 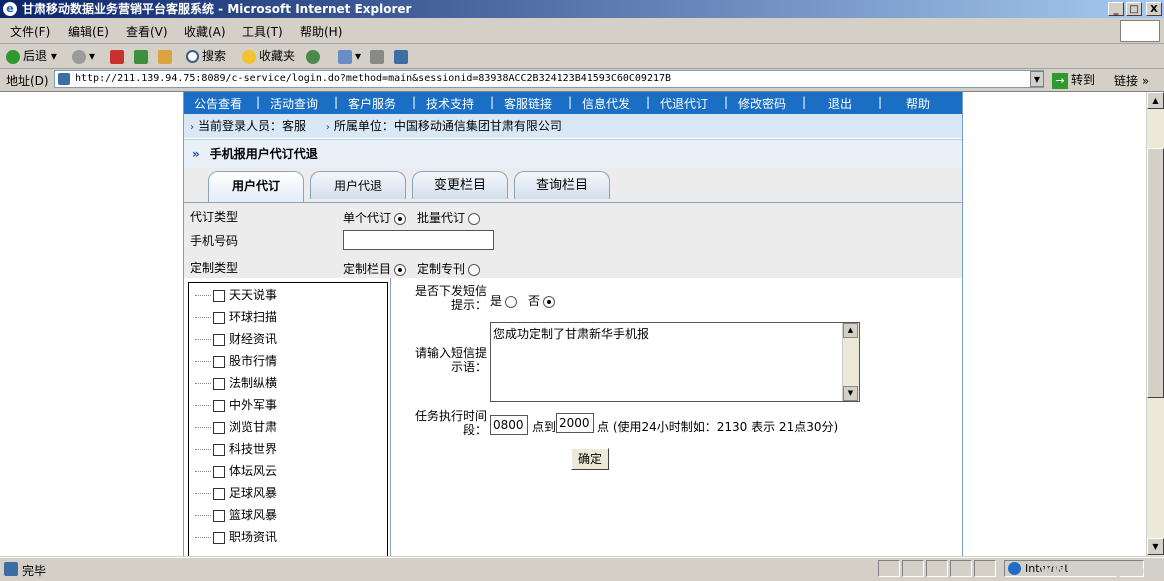 What do you see at coordinates (1037, 79) in the screenshot?
I see `address-dropdown: ▼` at bounding box center [1037, 79].